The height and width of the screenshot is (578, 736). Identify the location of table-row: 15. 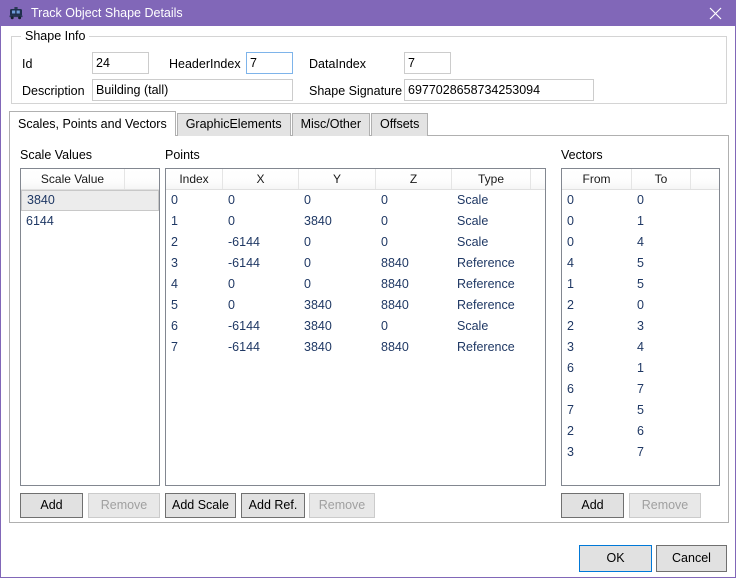
(640, 284).